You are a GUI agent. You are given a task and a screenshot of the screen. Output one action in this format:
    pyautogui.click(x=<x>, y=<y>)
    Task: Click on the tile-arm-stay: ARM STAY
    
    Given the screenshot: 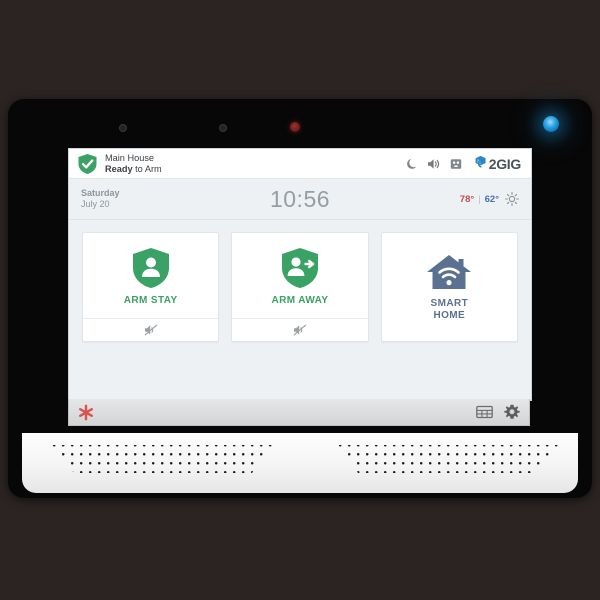 What is the action you would take?
    pyautogui.click(x=151, y=287)
    